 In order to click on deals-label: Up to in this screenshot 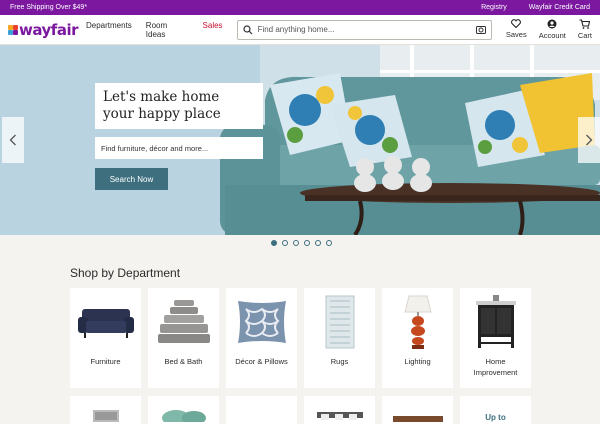, I will do `click(495, 417)`.